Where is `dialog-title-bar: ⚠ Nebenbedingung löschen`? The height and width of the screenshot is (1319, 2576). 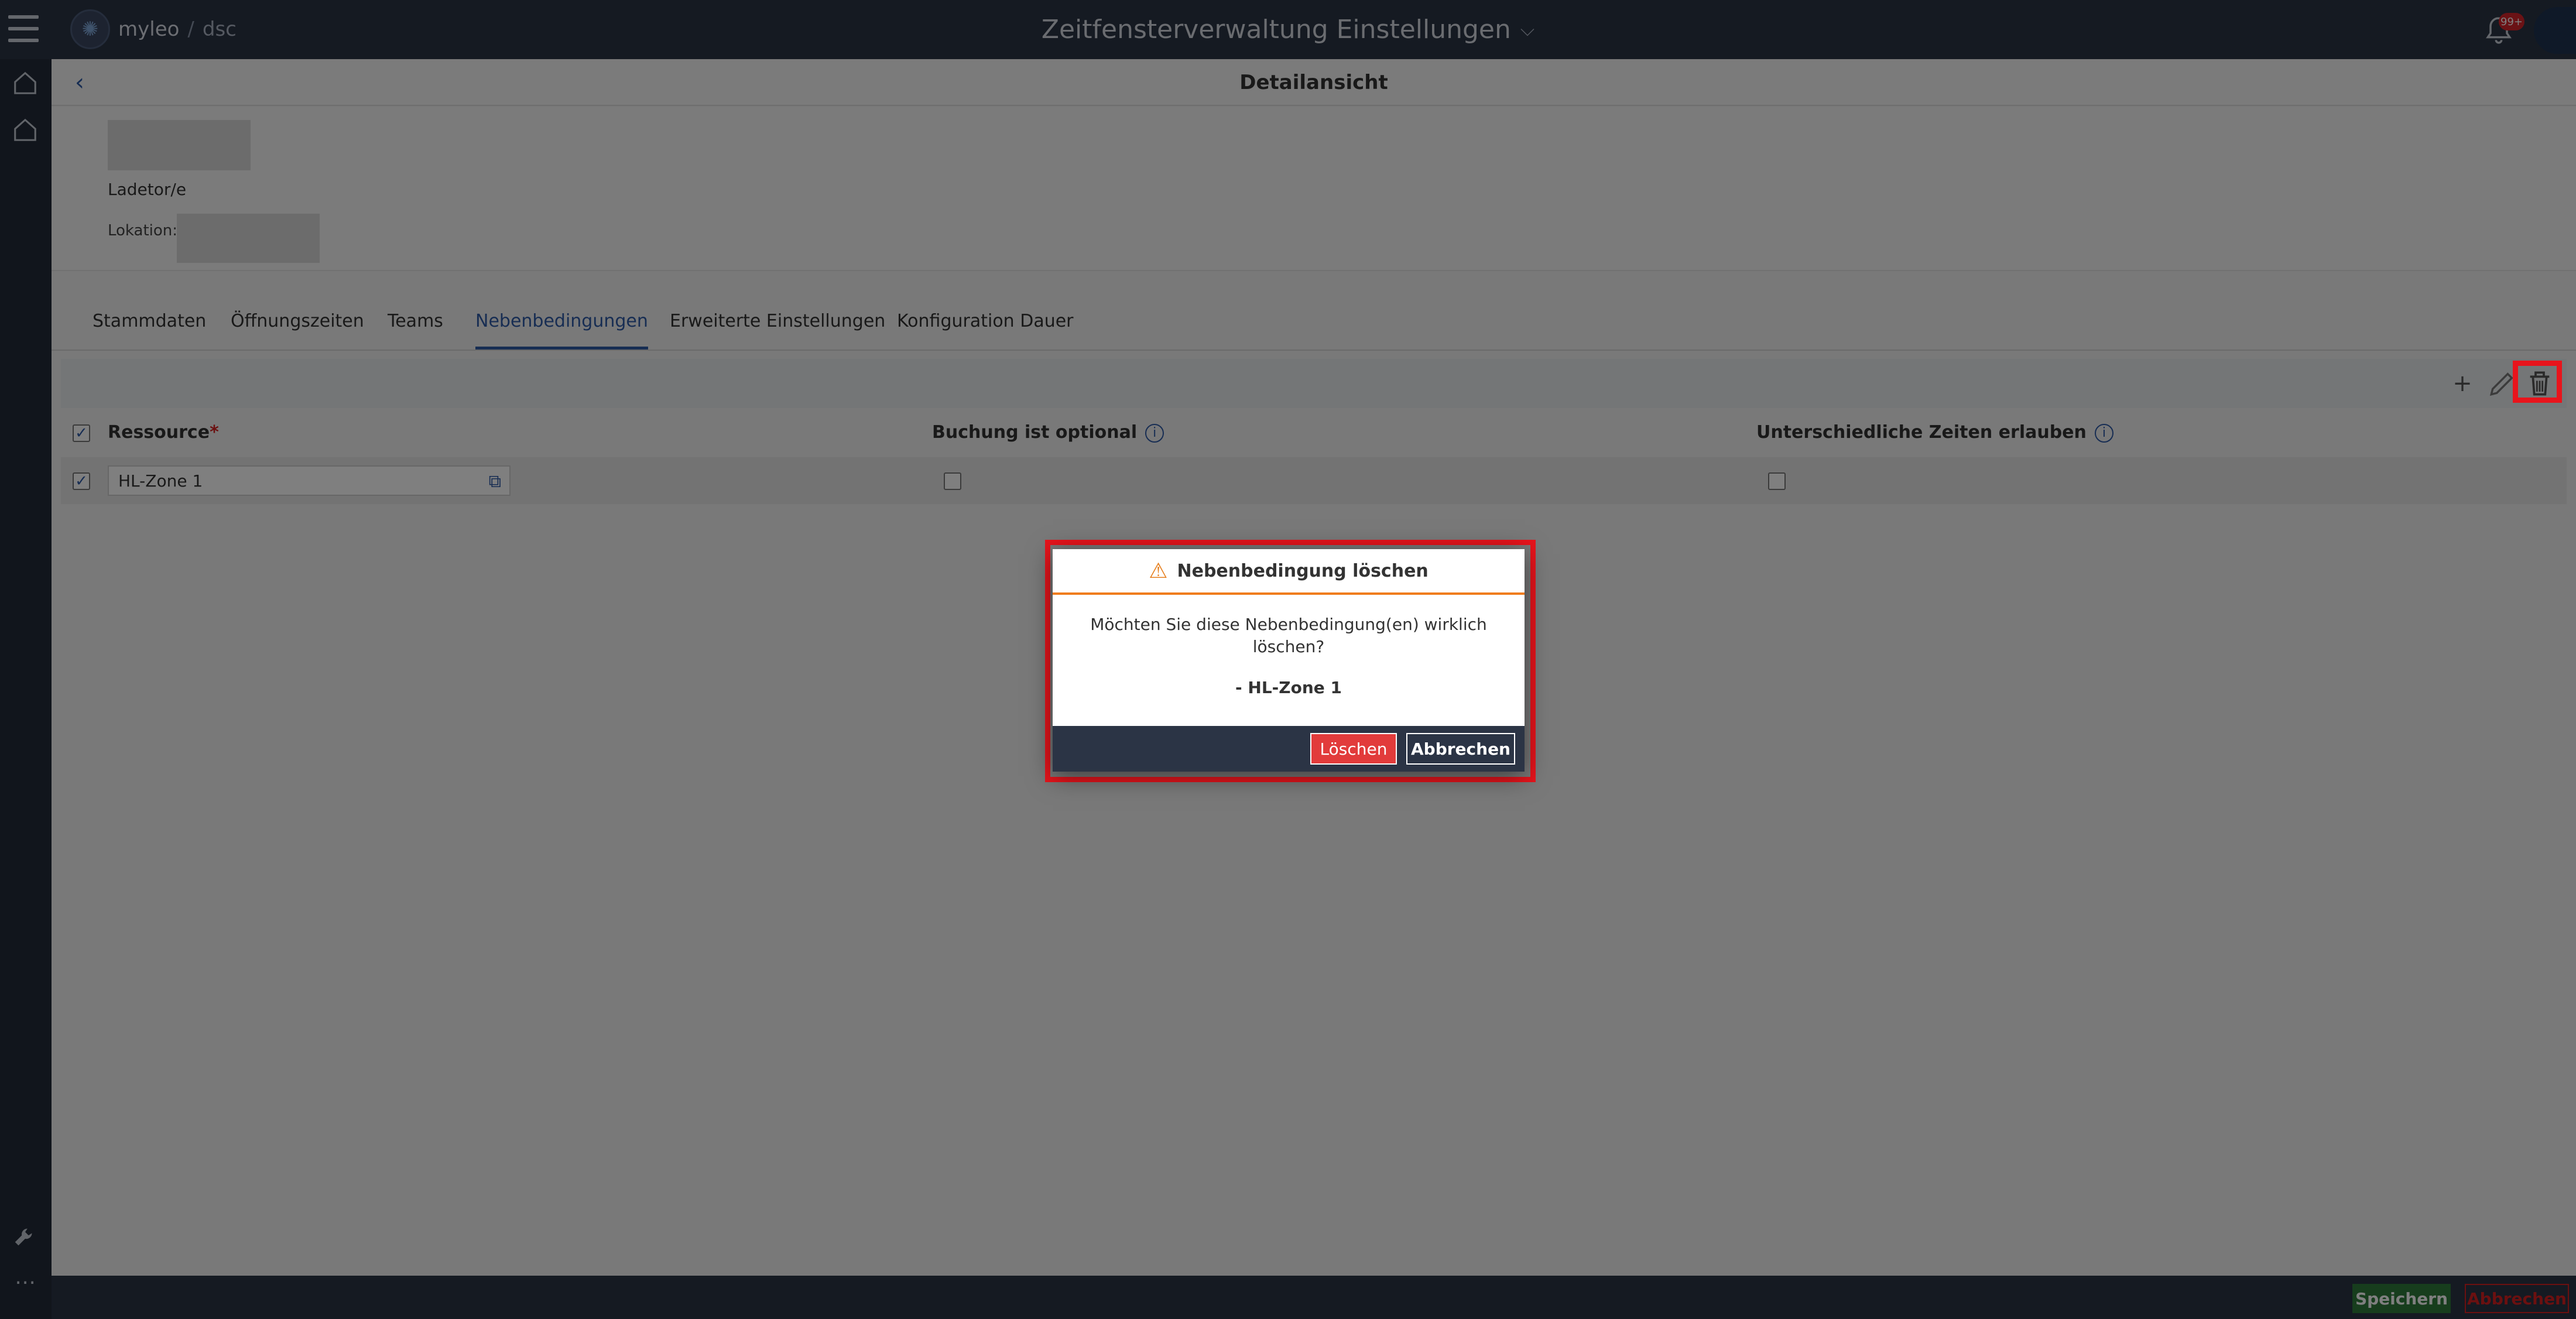 dialog-title-bar: ⚠ Nebenbedingung löschen is located at coordinates (1289, 572).